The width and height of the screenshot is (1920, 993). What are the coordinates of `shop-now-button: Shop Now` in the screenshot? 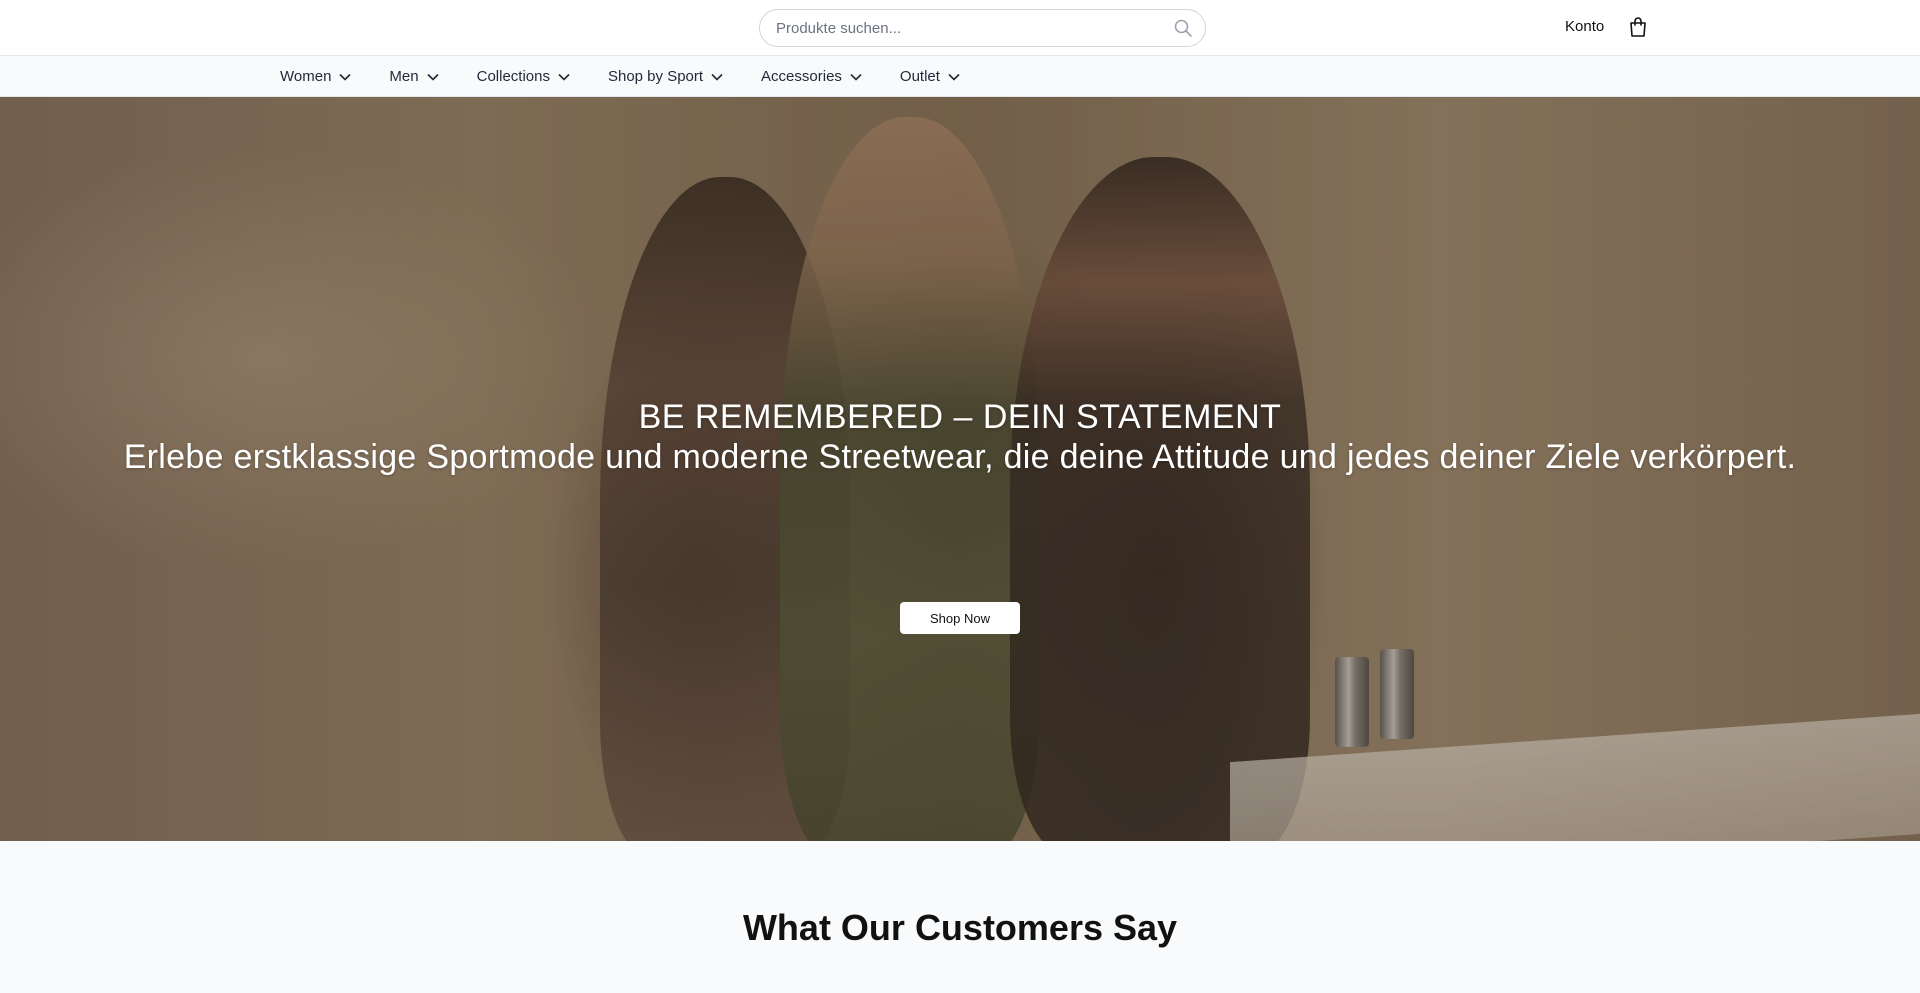 It's located at (960, 618).